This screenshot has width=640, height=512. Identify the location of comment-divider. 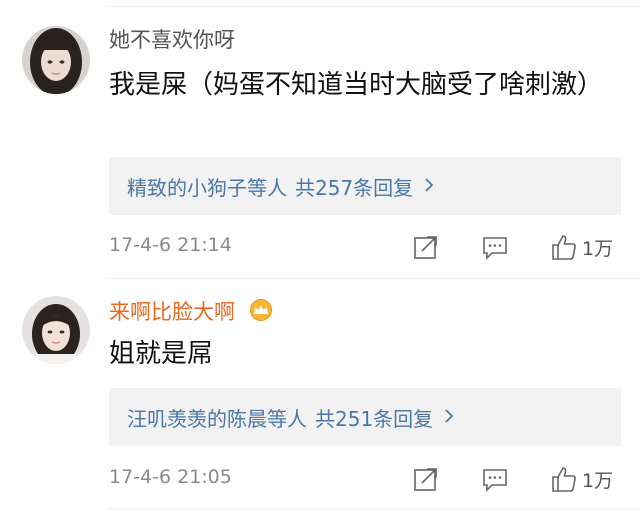
(374, 278).